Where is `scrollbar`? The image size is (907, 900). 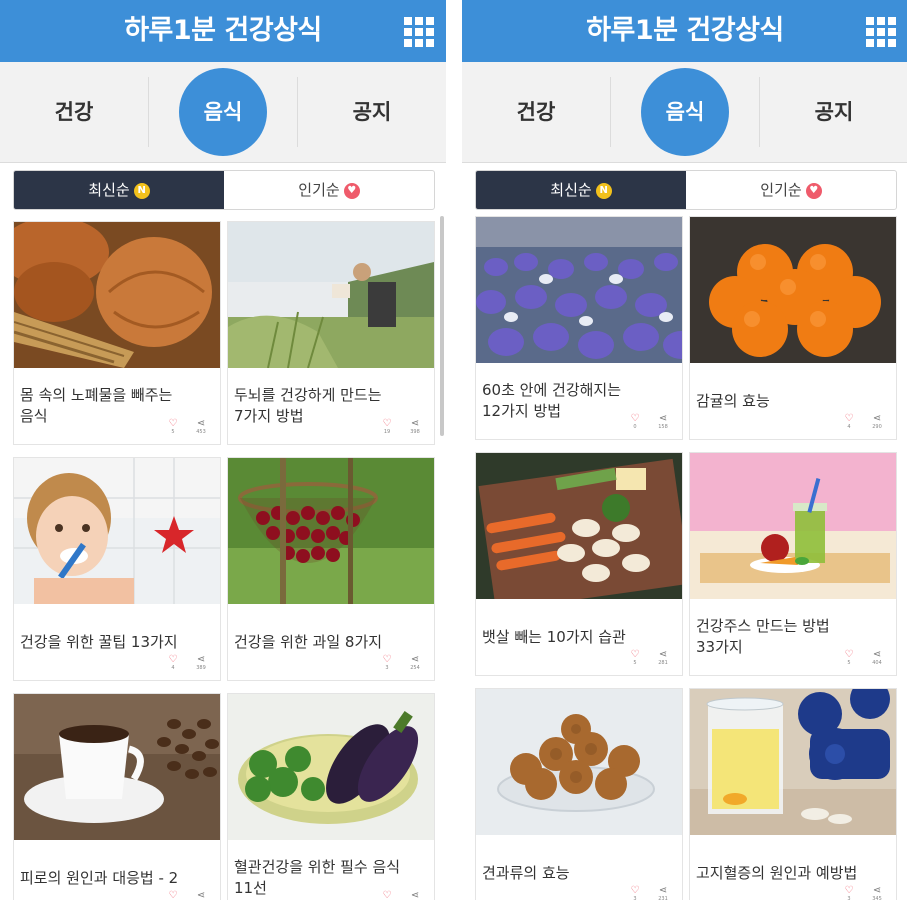 scrollbar is located at coordinates (442, 326).